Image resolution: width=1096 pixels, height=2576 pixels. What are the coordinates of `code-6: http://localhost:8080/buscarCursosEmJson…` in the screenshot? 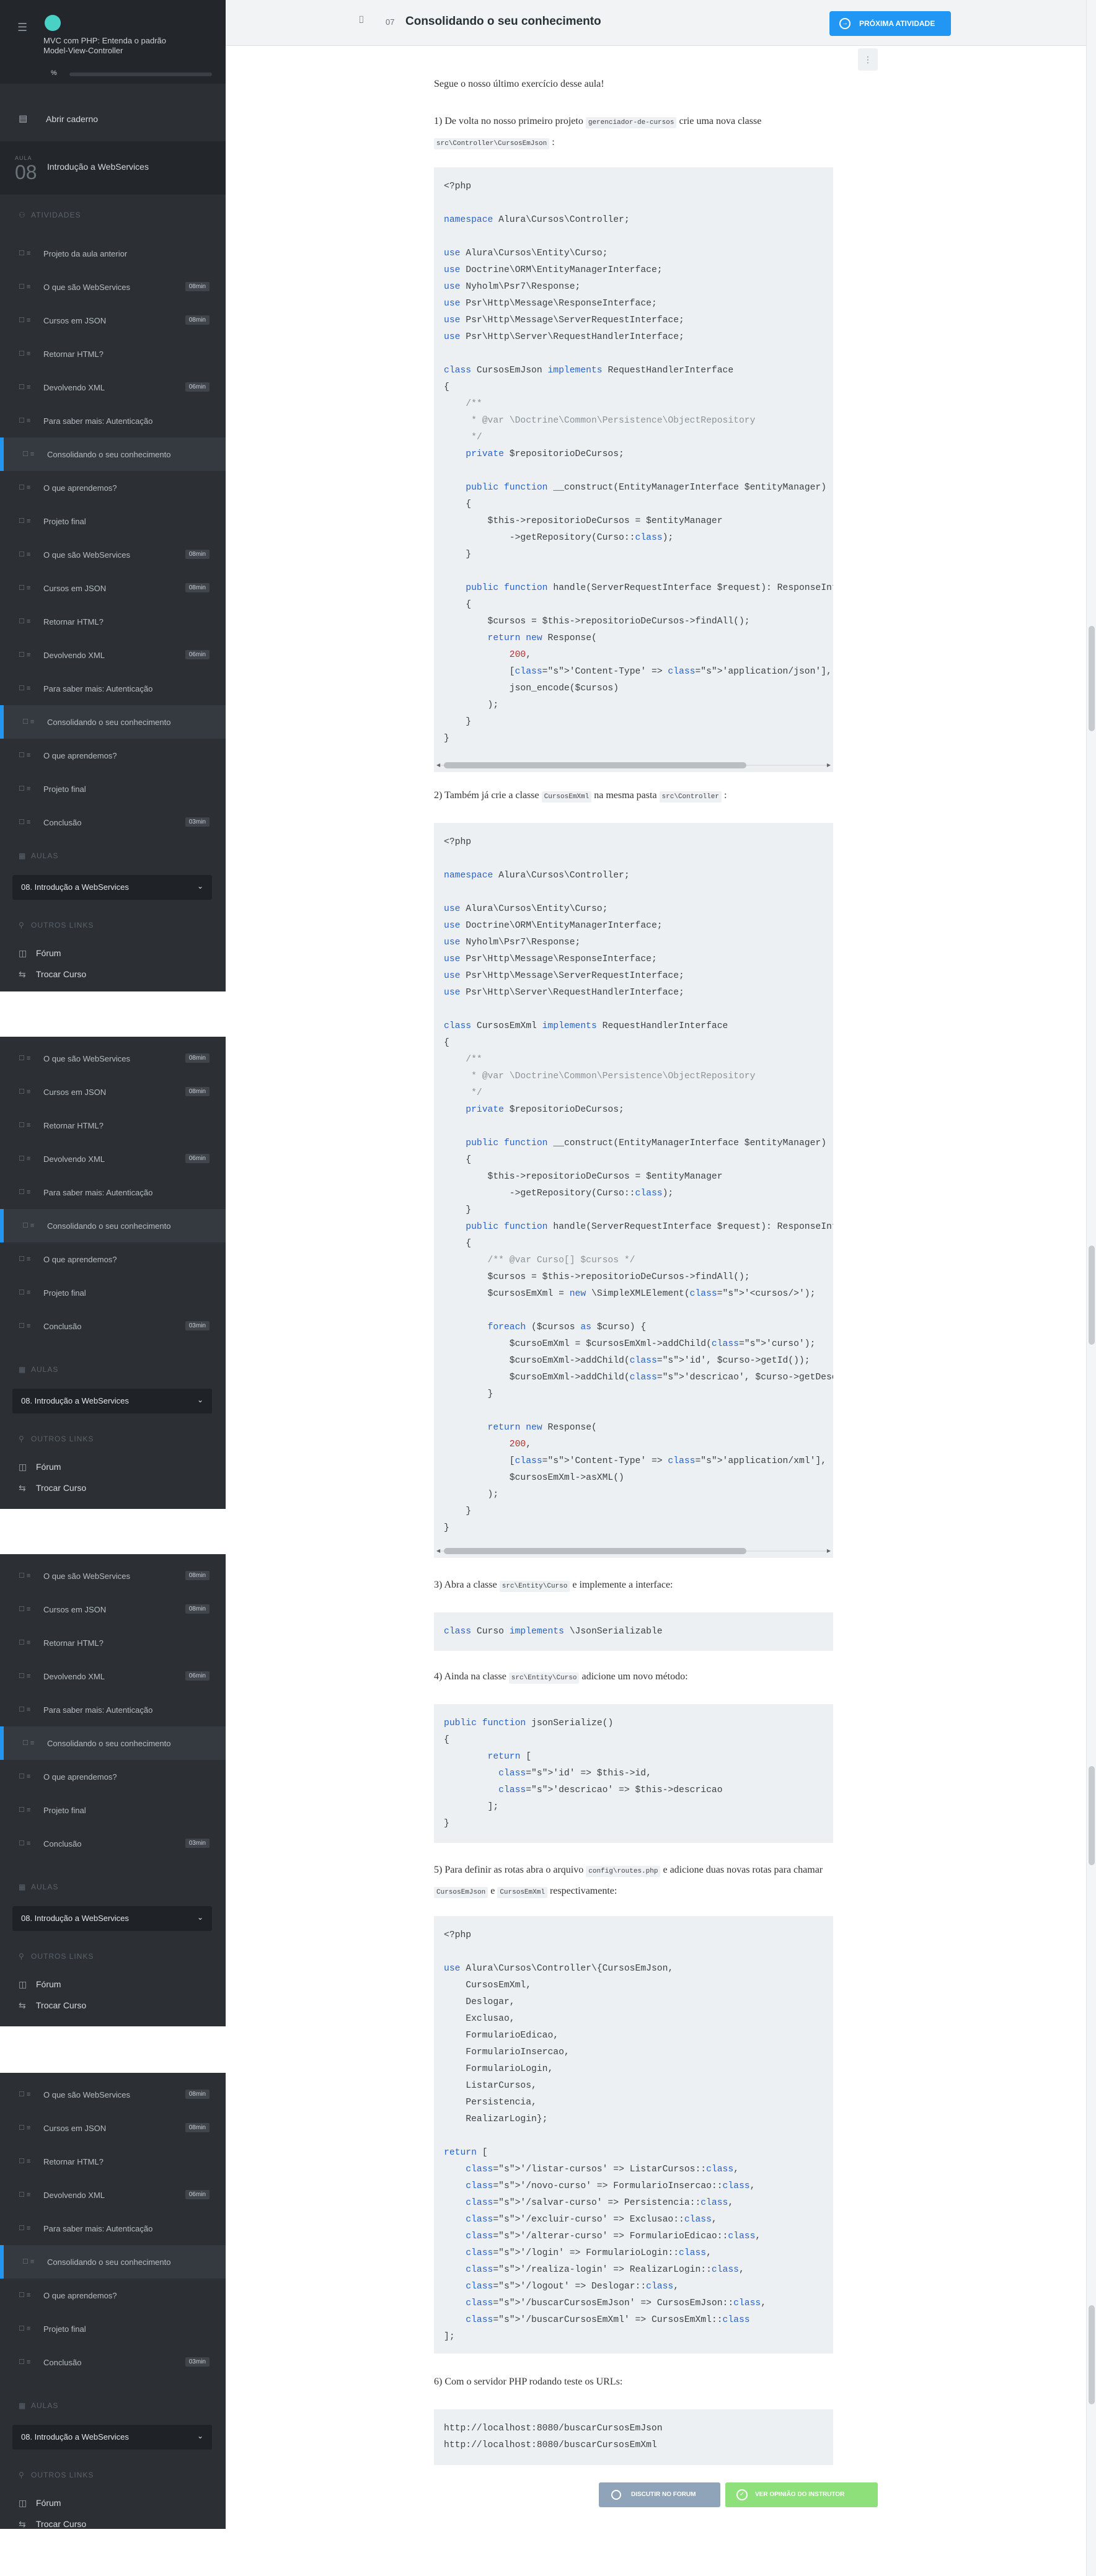 It's located at (553, 2437).